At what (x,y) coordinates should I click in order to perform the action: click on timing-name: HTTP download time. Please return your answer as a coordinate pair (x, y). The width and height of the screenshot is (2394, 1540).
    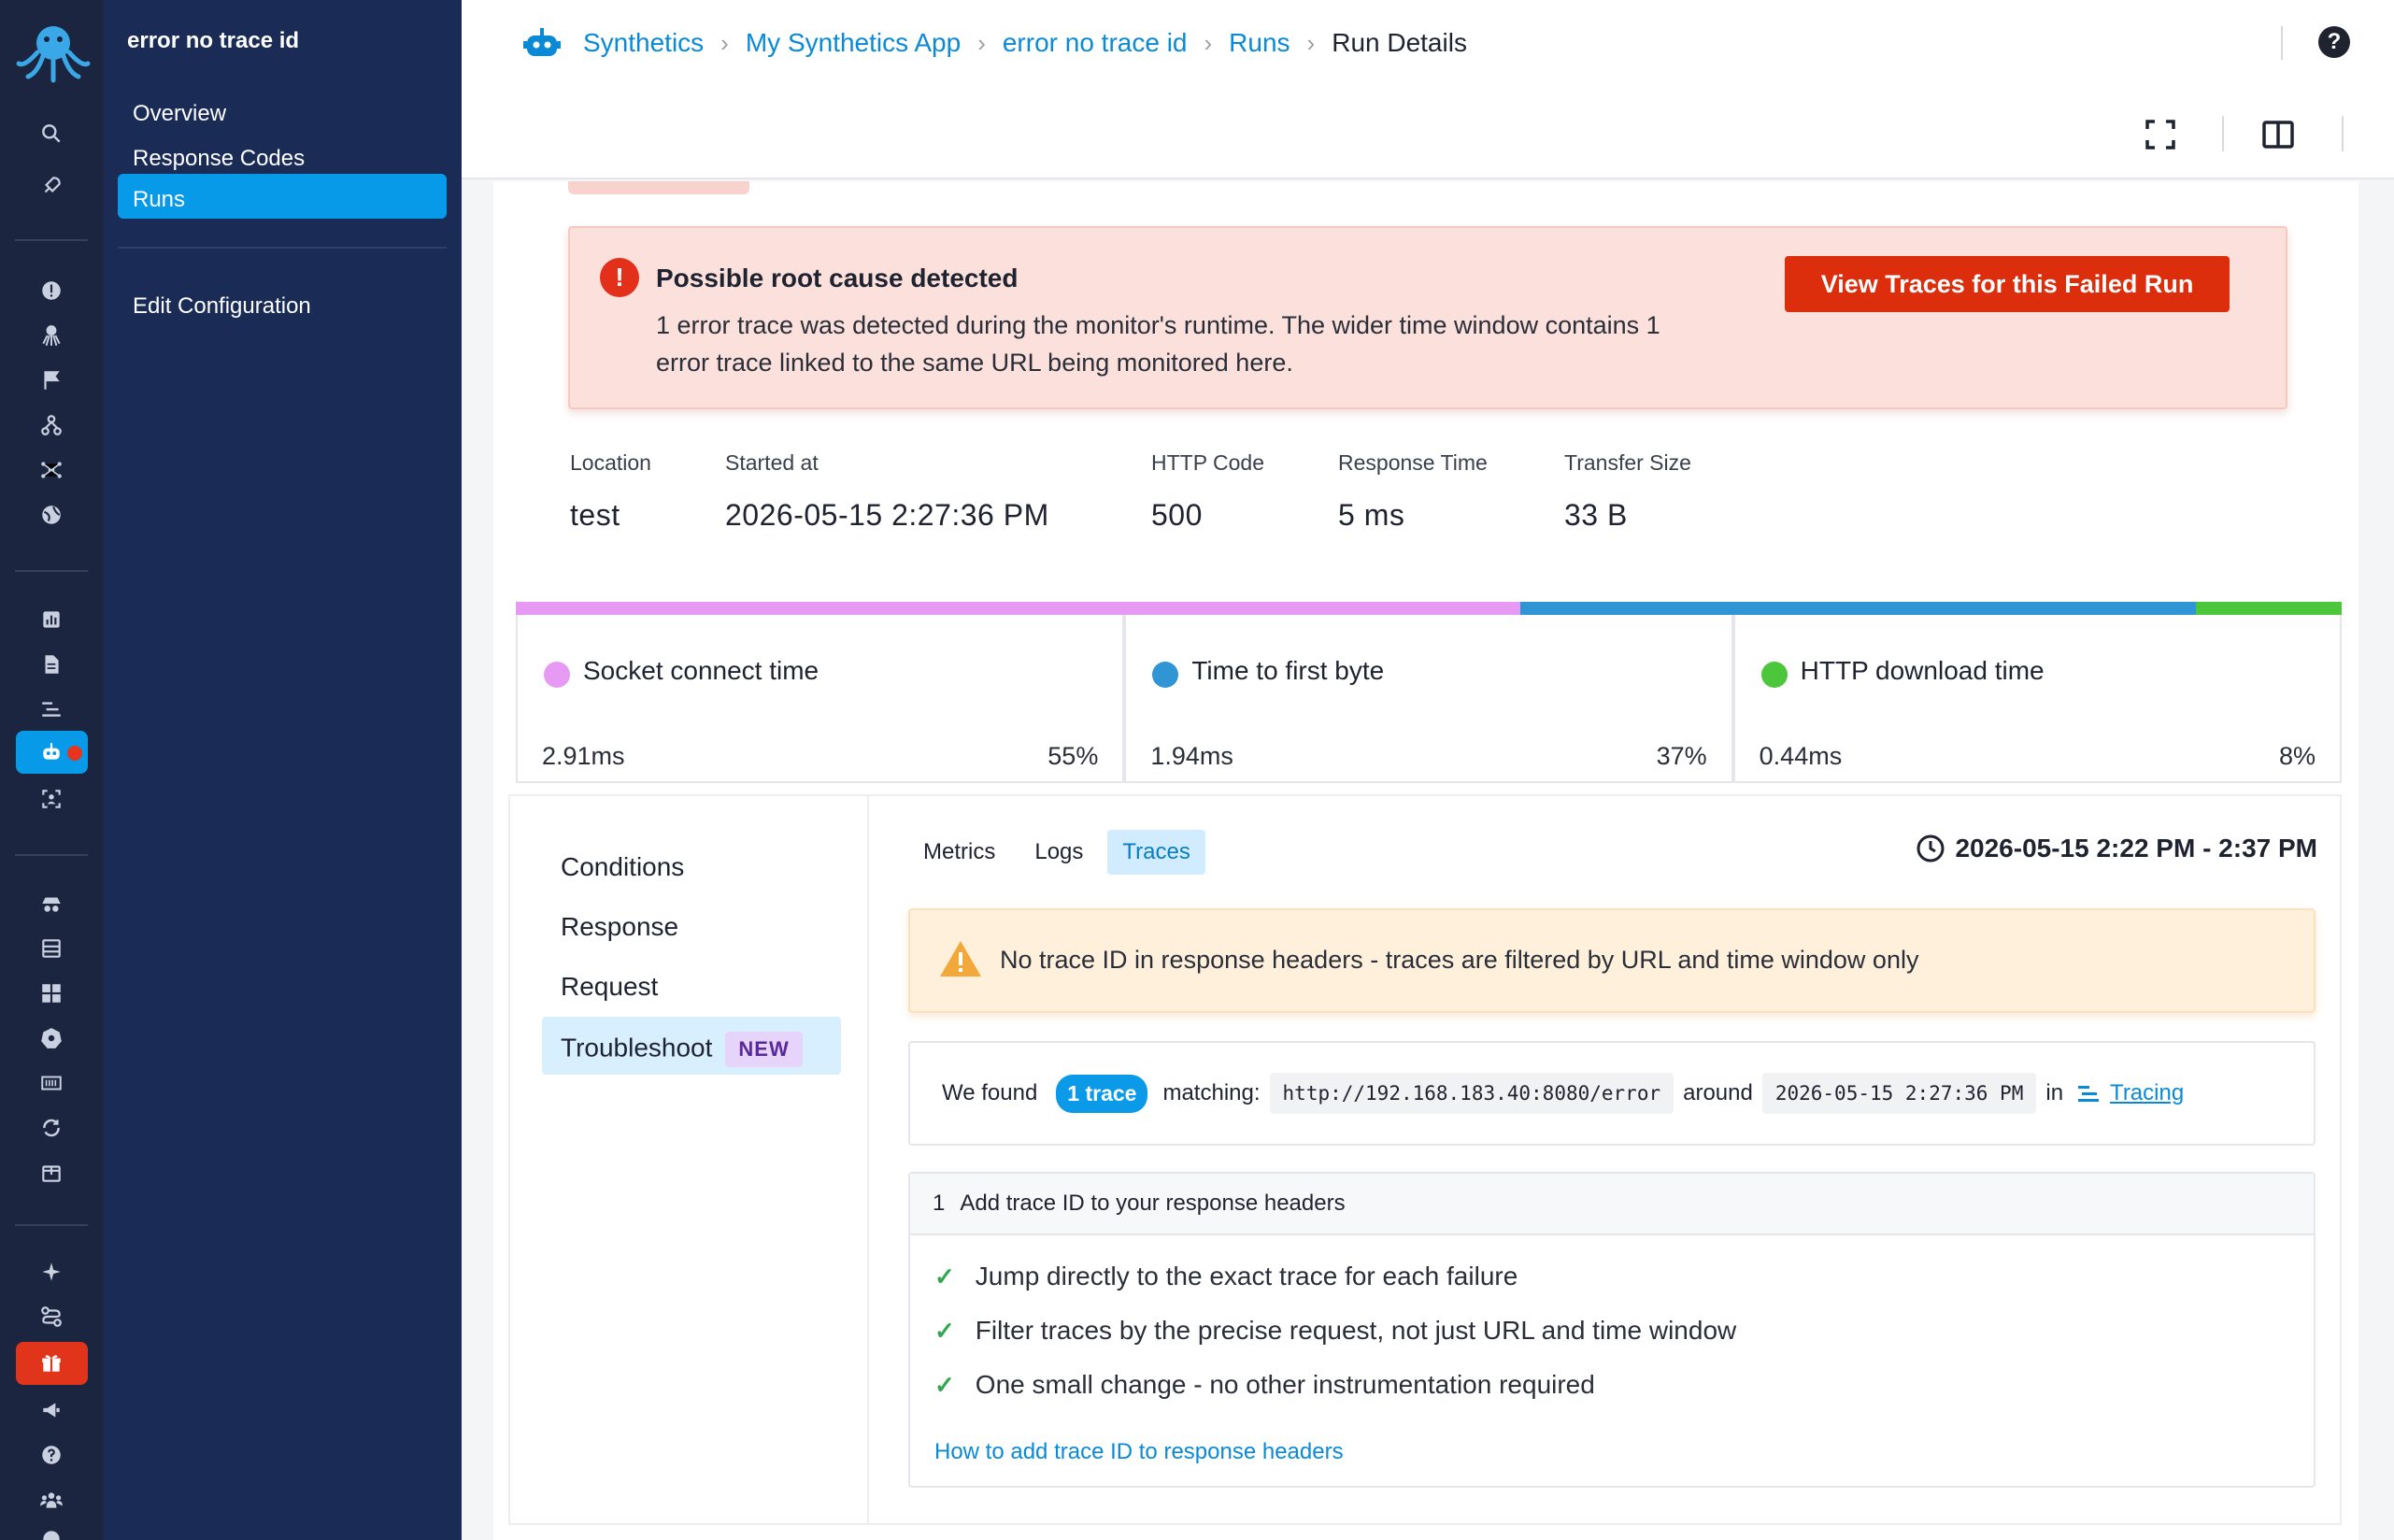
    Looking at the image, I should click on (1922, 670).